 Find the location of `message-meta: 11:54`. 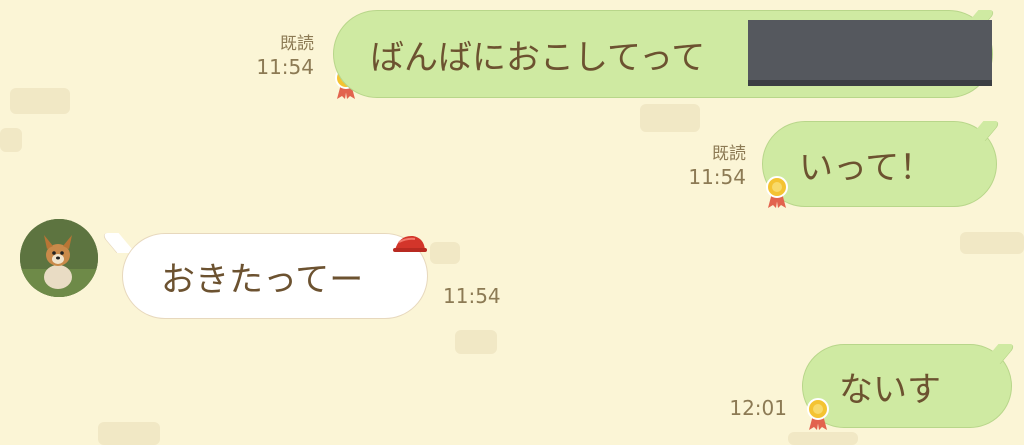

message-meta: 11:54 is located at coordinates (472, 296).